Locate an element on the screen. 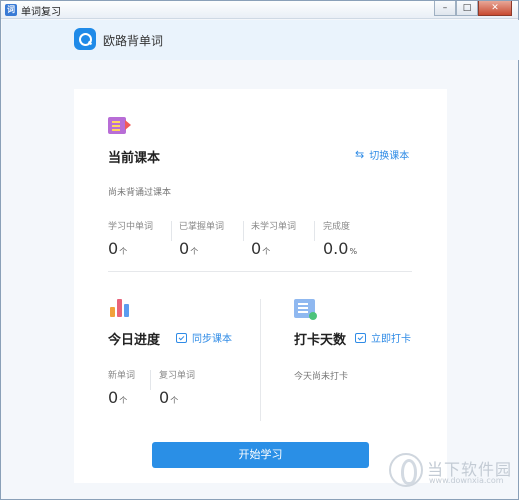 The image size is (519, 500). checkin-link: 立即打卡 is located at coordinates (383, 337).